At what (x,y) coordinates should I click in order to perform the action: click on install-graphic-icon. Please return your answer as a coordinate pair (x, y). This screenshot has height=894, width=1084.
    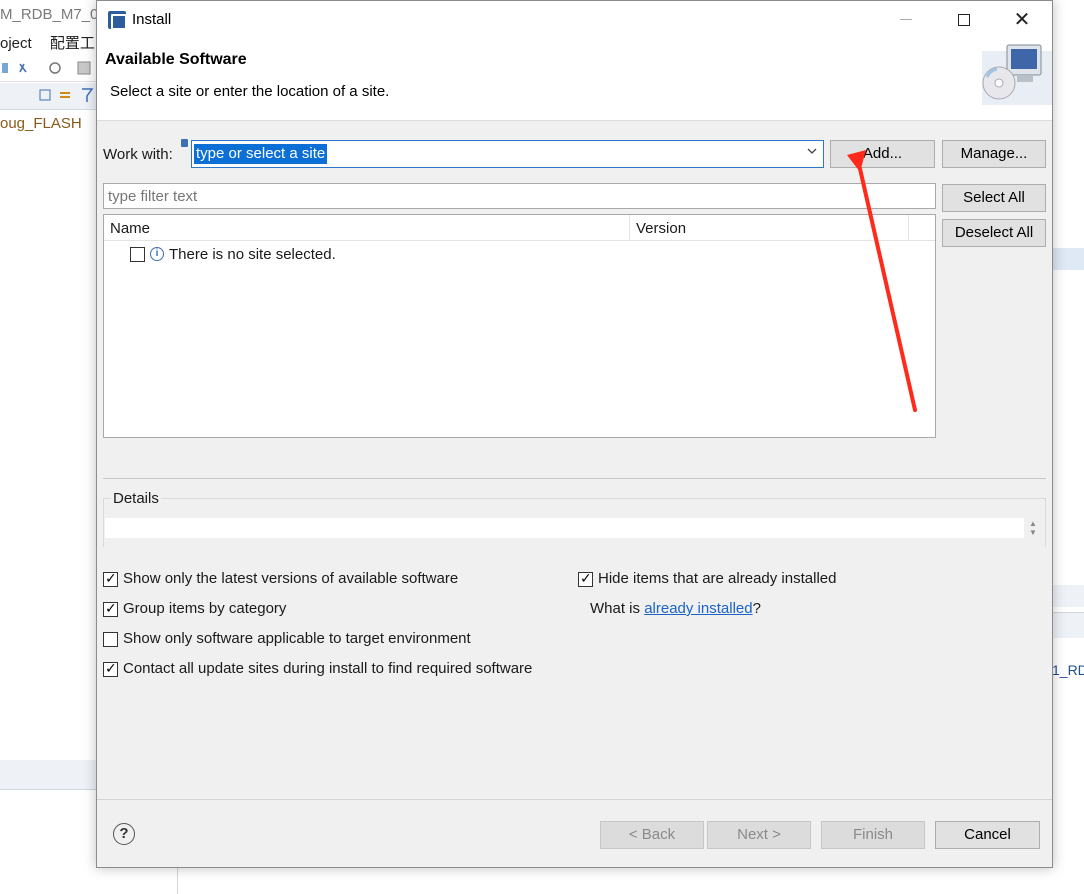
    Looking at the image, I should click on (1017, 74).